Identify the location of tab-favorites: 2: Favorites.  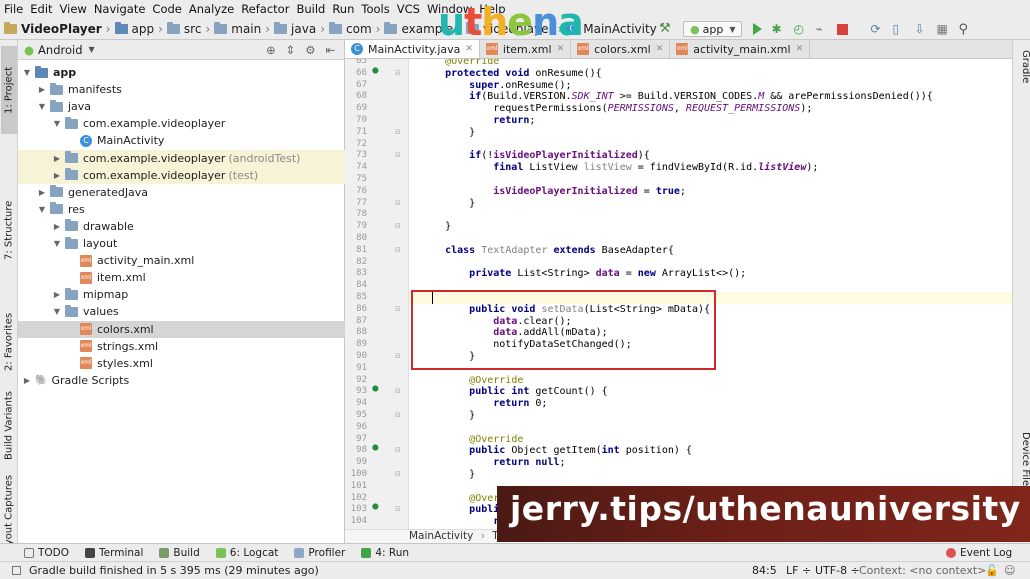
(9, 342).